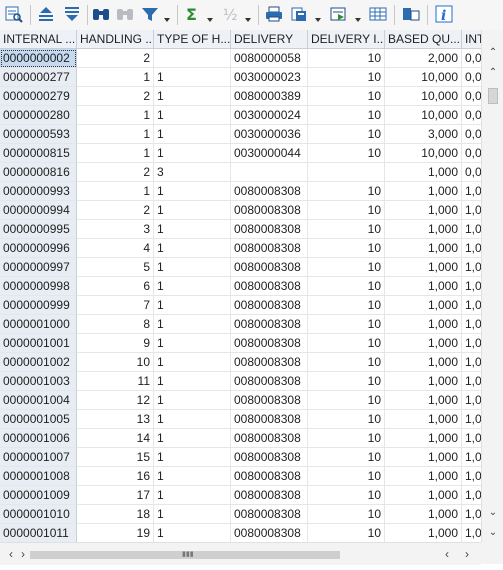 This screenshot has width=503, height=570. What do you see at coordinates (240, 191) in the screenshot?
I see `table-row: 0000000993 1 1 0080008308 10 1,000 1,0` at bounding box center [240, 191].